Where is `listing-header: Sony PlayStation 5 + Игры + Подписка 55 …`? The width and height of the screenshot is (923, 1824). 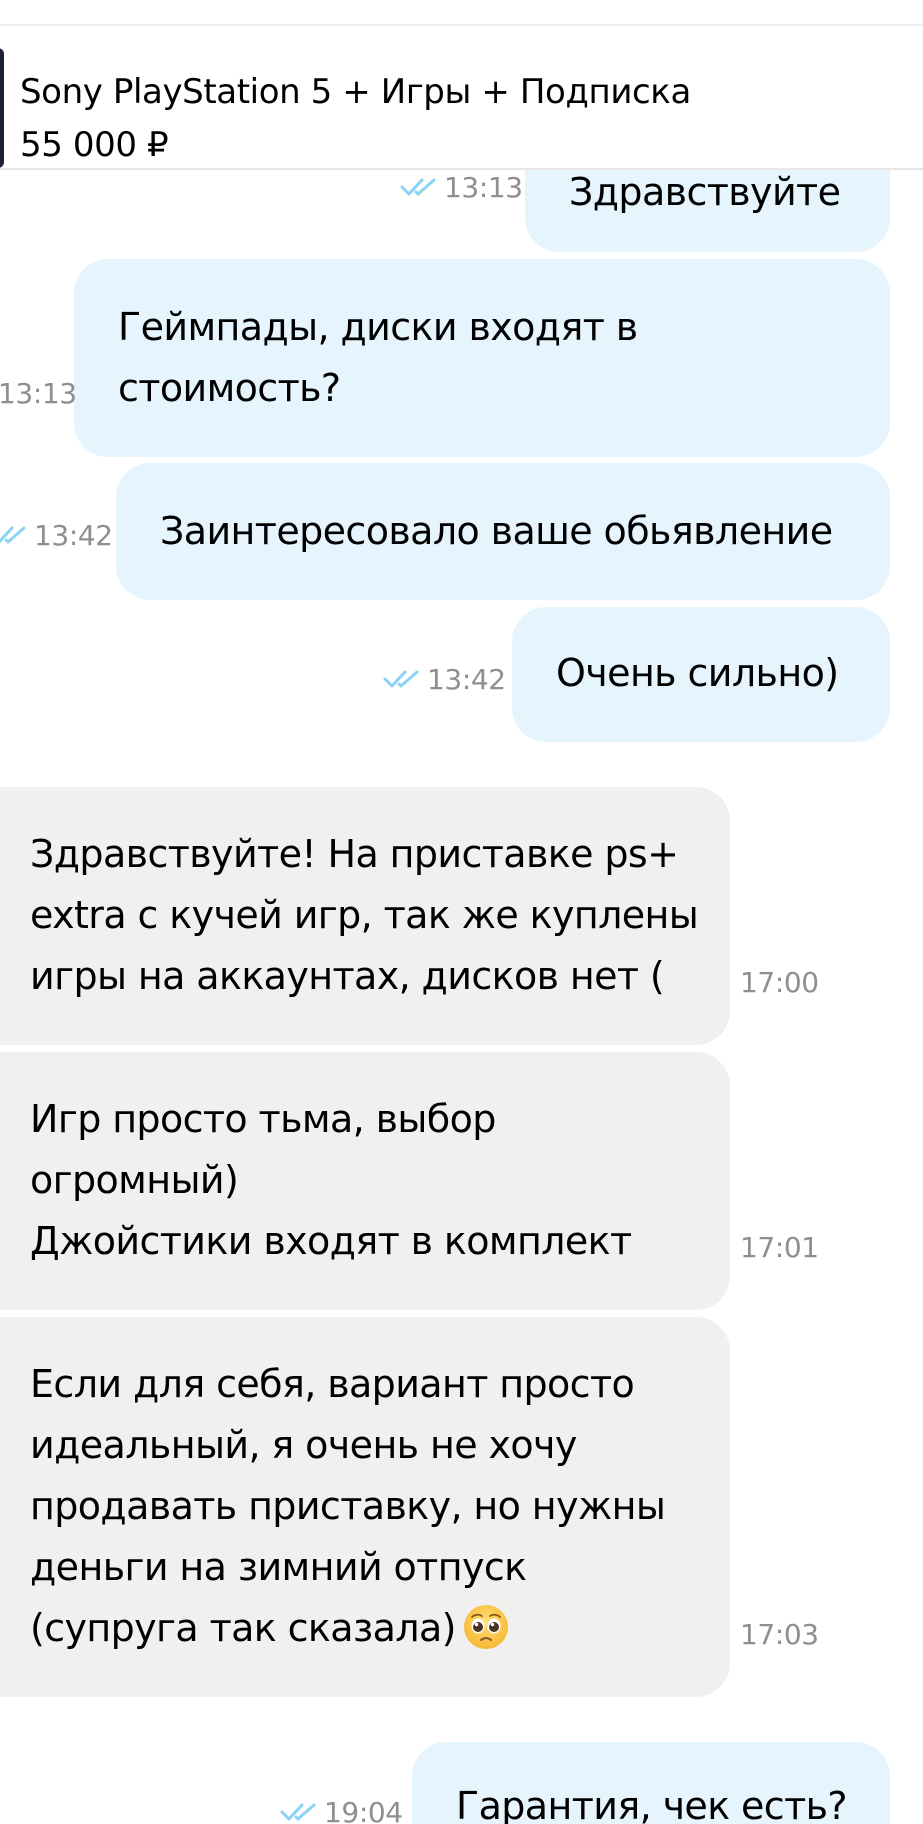
listing-header: Sony PlayStation 5 + Игры + Подписка 55 … is located at coordinates (461, 98).